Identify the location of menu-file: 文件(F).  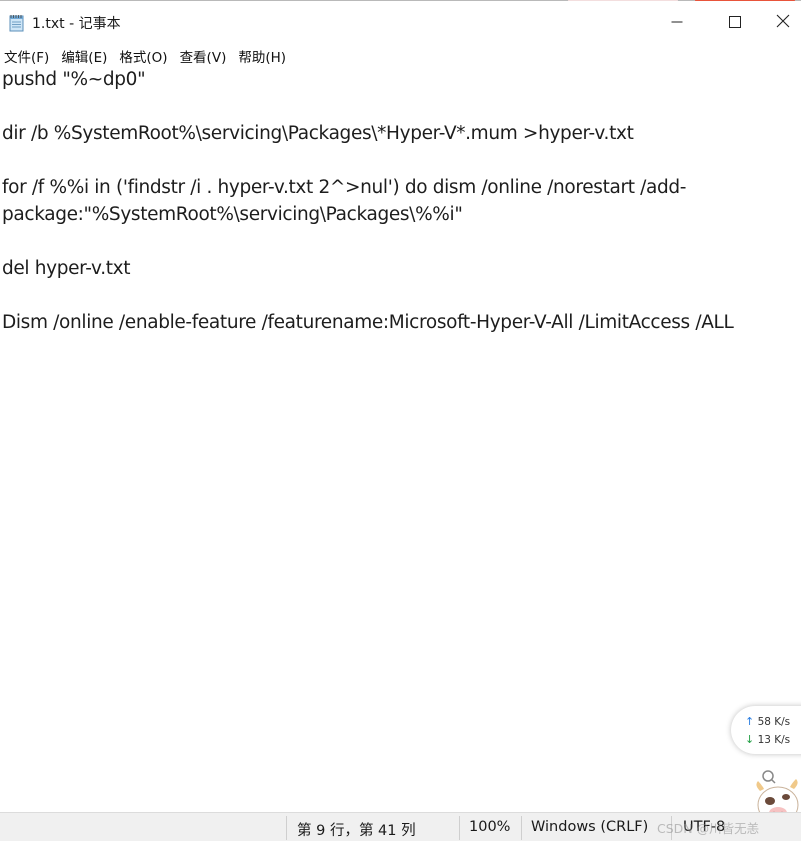
(28, 56).